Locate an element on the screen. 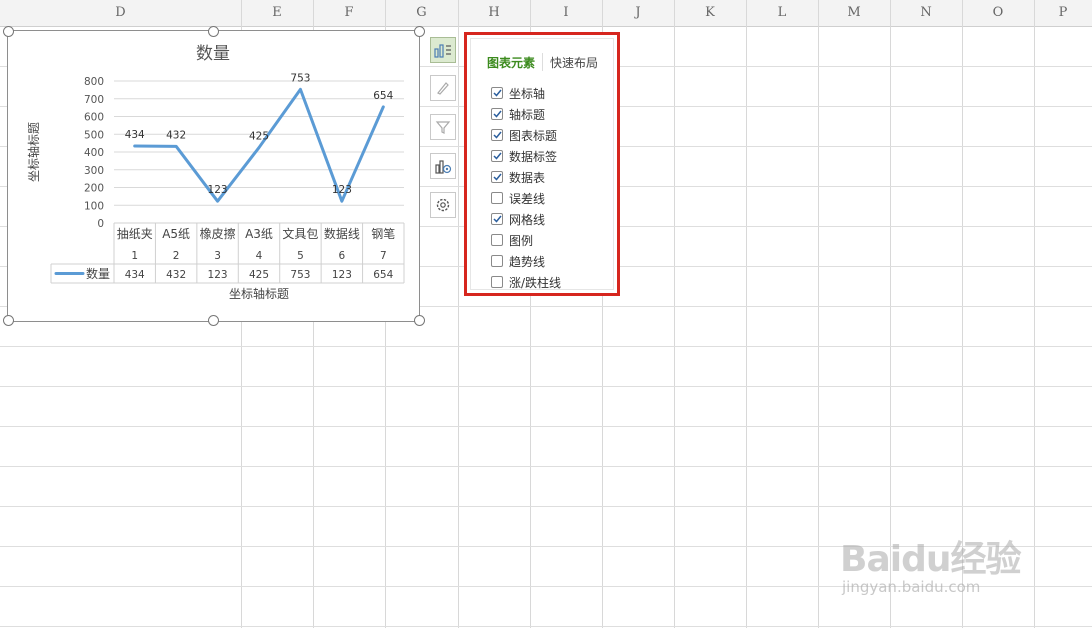 The image size is (1092, 628). resize-handle-bottom-left is located at coordinates (8, 320).